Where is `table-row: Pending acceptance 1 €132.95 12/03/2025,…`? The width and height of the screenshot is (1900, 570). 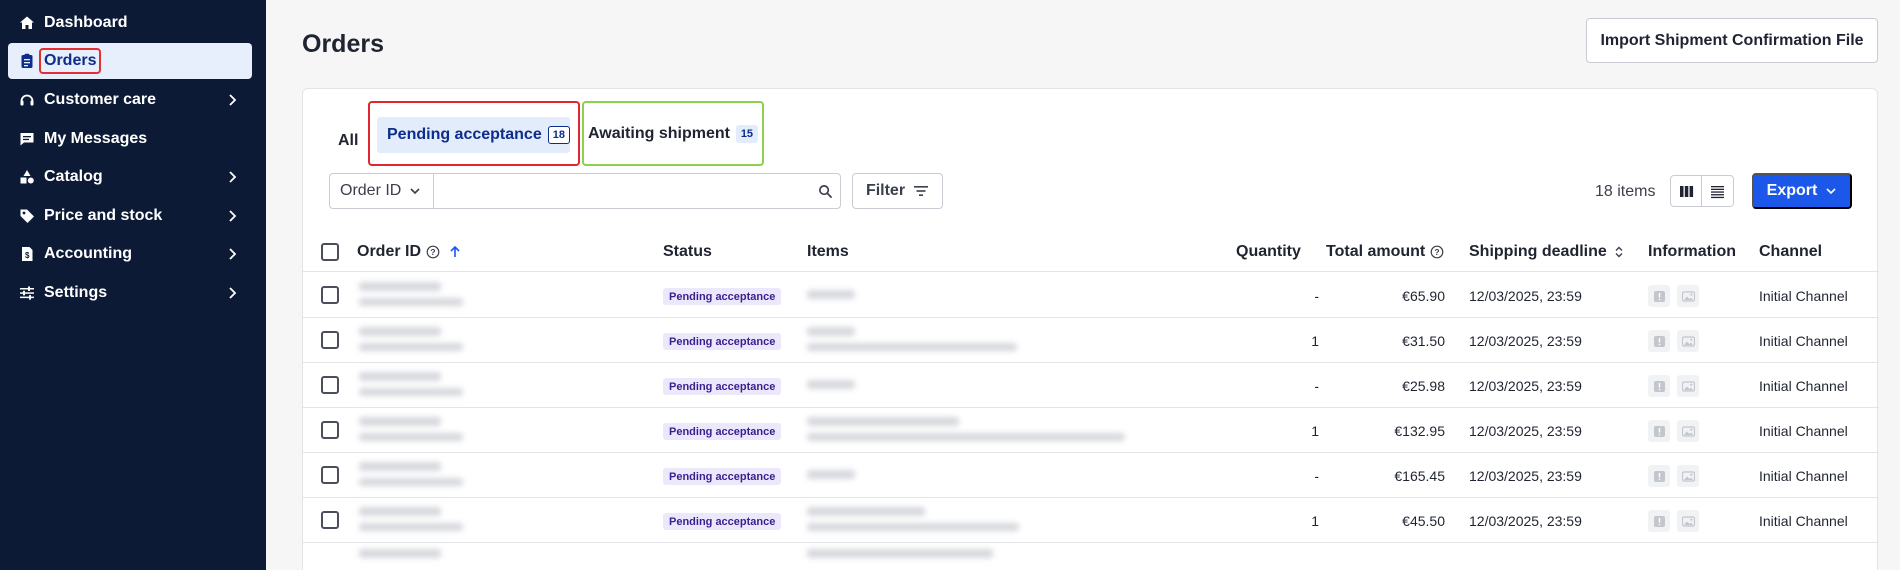 table-row: Pending acceptance 1 €132.95 12/03/2025,… is located at coordinates (1091, 430).